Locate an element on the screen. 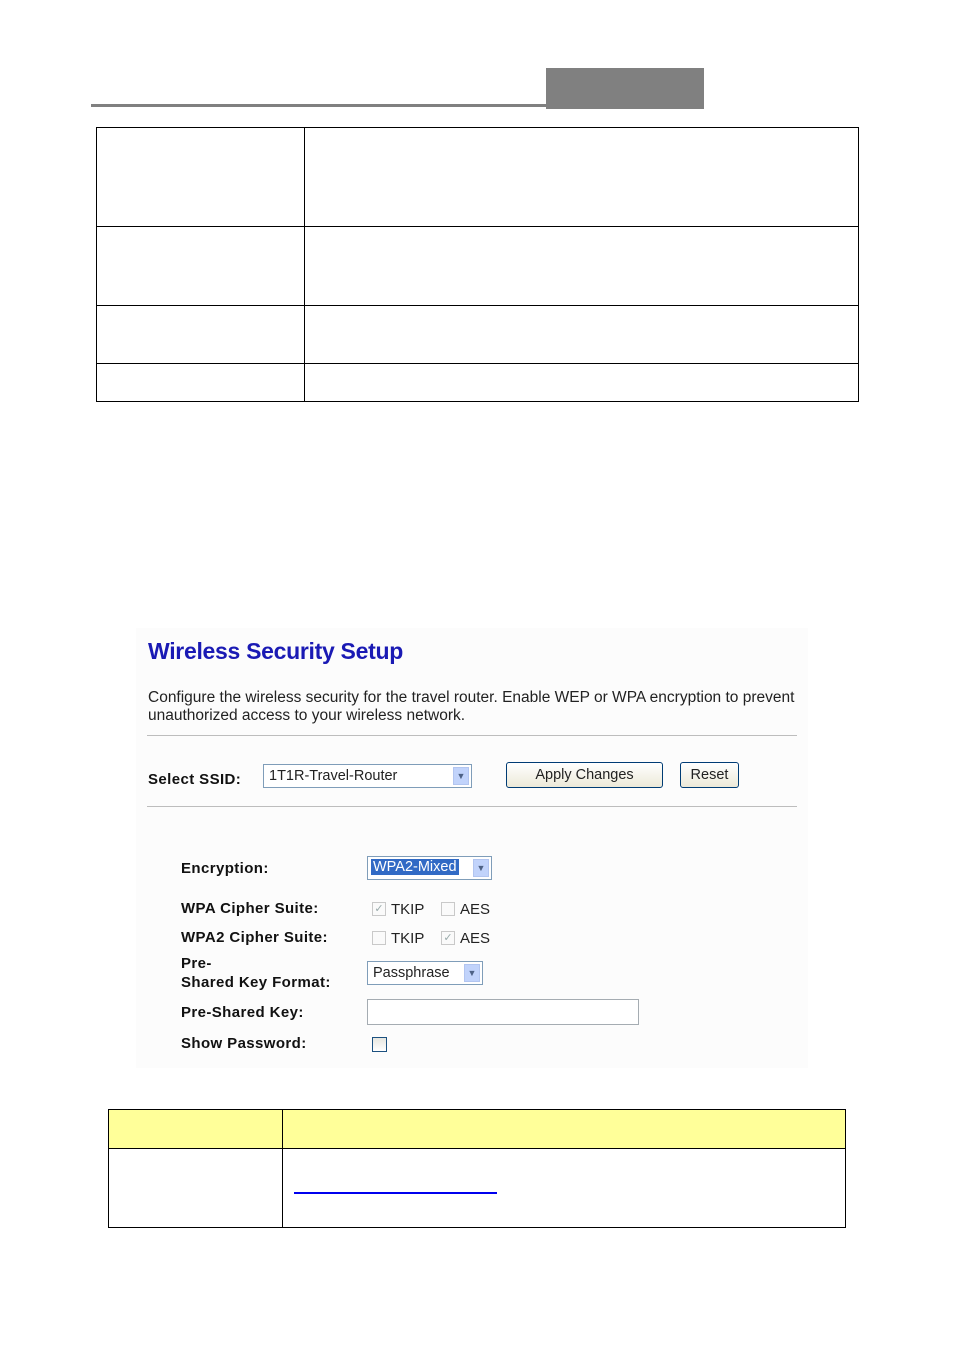 This screenshot has height=1350, width=954. encryption-label: Encryption: is located at coordinates (225, 868).